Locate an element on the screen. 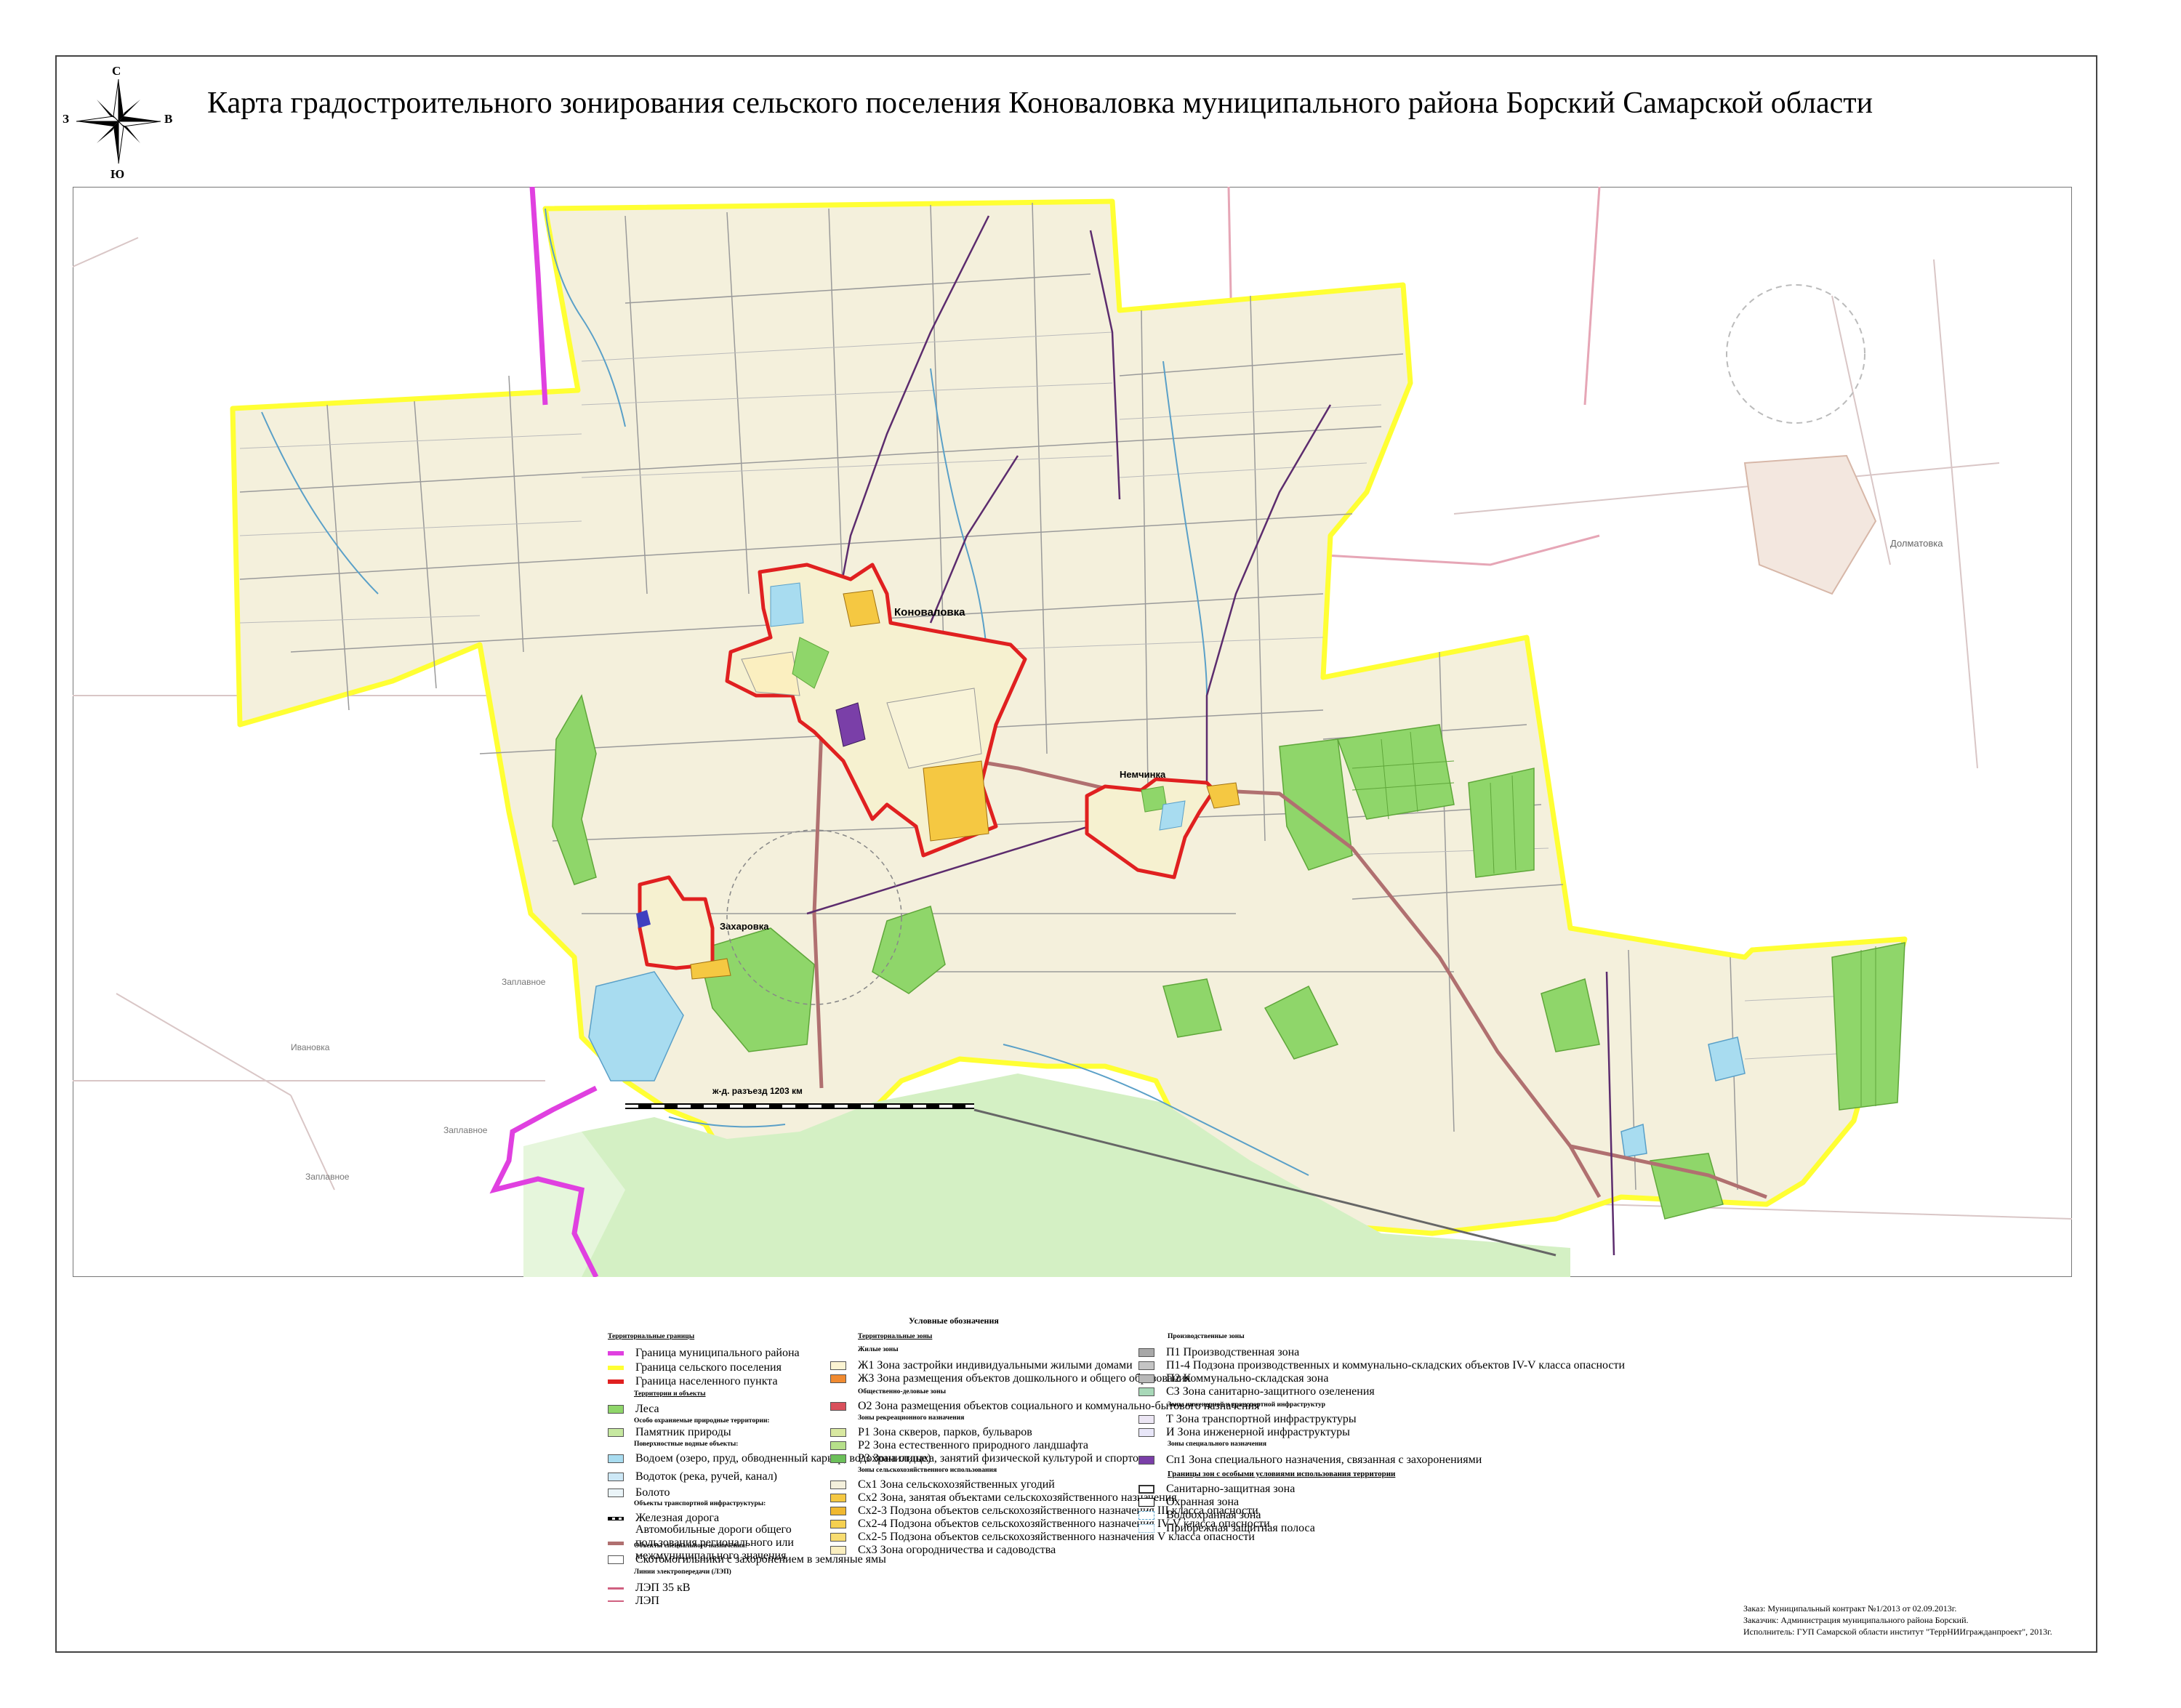  zaplavnoe-label-3: Заплавное is located at coordinates (328, 1177).